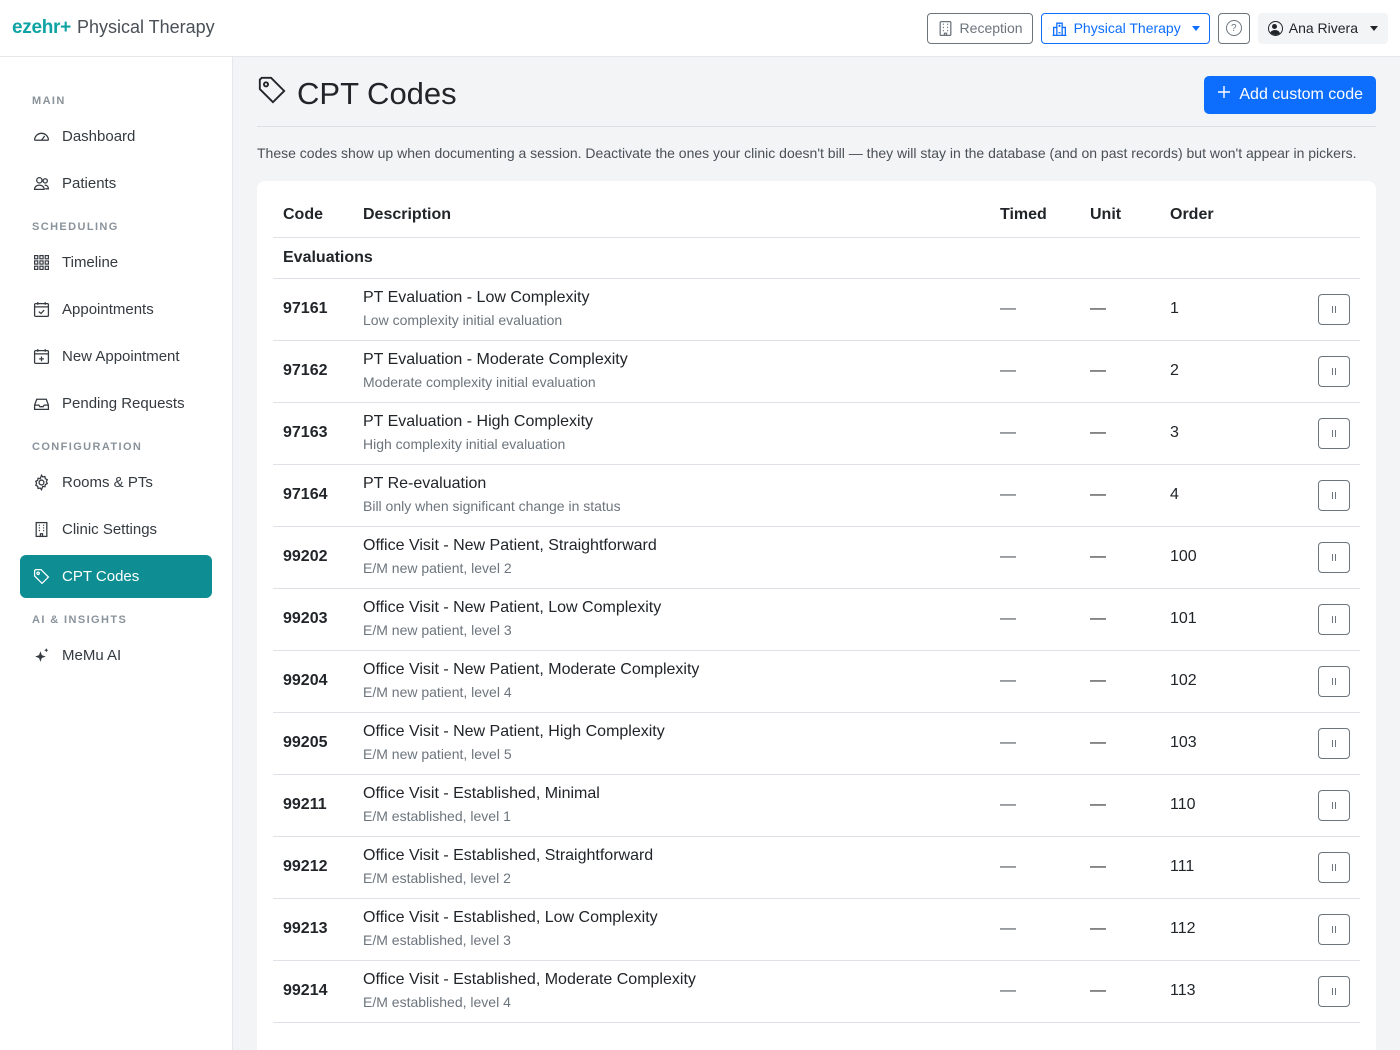 This screenshot has height=1050, width=1400. What do you see at coordinates (463, 320) in the screenshot?
I see `description-subtitle: Low complexity initial evaluation` at bounding box center [463, 320].